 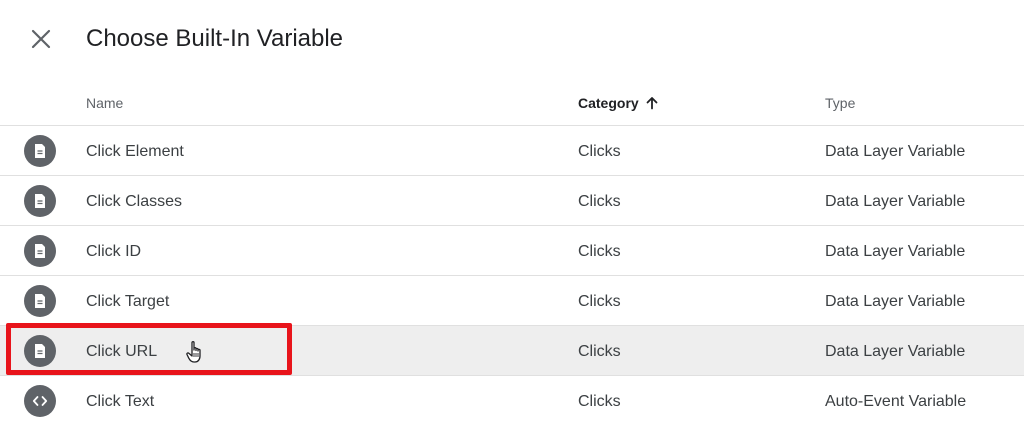 What do you see at coordinates (104, 103) in the screenshot?
I see `column-header-name: Name` at bounding box center [104, 103].